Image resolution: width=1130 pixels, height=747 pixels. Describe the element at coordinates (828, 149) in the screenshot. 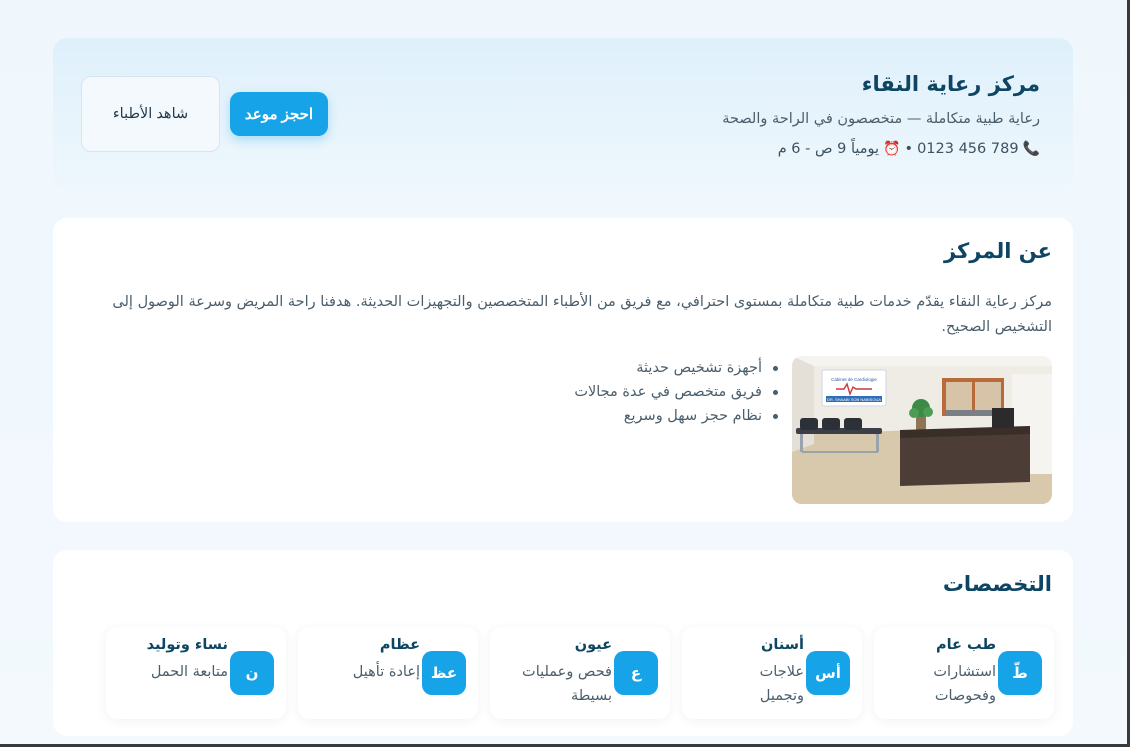

I see `opening-hours: يومياً 9 ص - 6 م` at that location.